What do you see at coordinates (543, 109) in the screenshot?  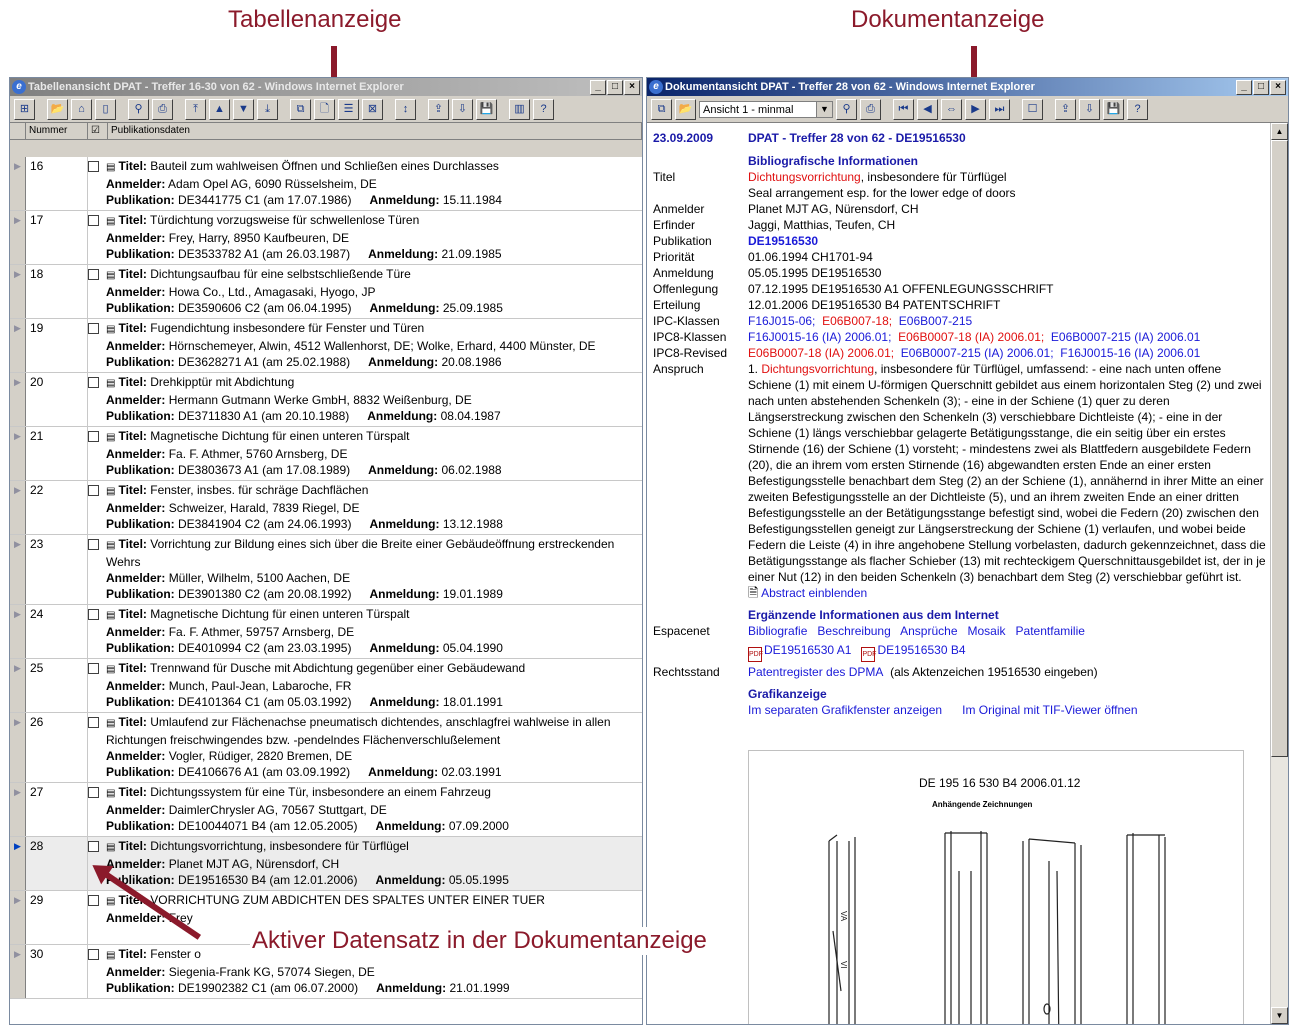 I see `help-icon: ?` at bounding box center [543, 109].